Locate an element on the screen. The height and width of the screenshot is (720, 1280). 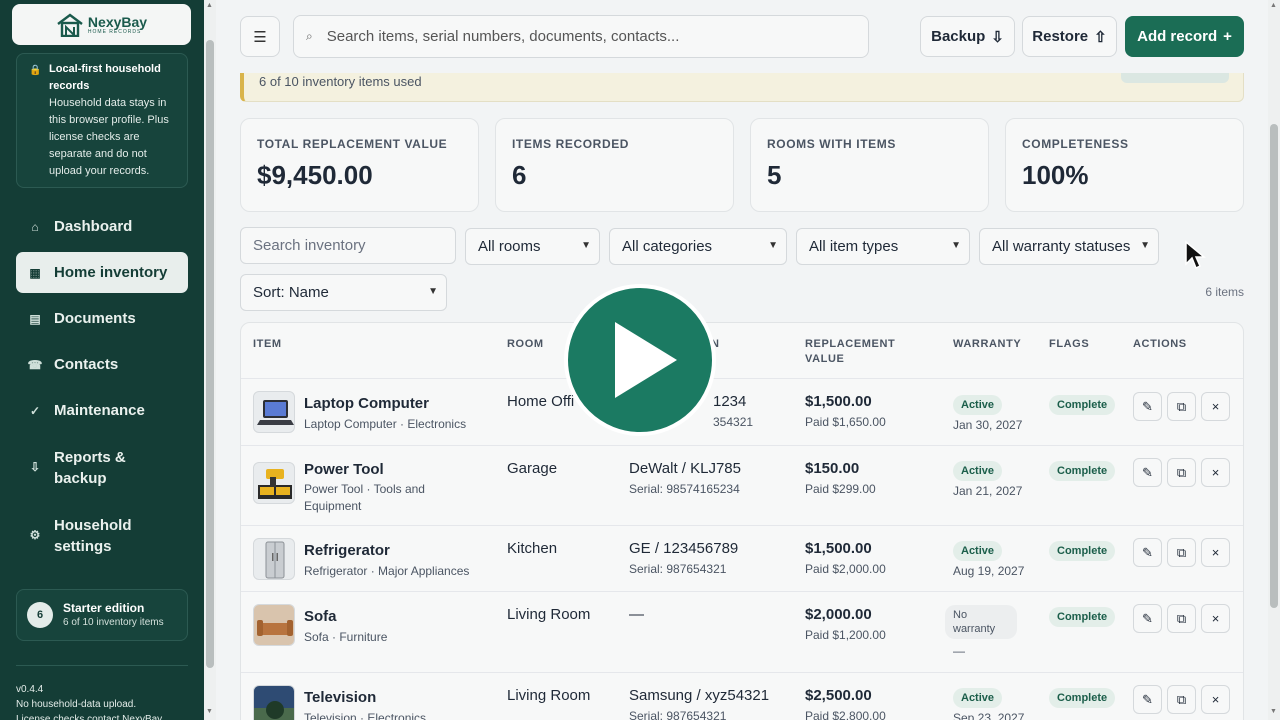
download-icon: ⇩ is located at coordinates (35, 467).